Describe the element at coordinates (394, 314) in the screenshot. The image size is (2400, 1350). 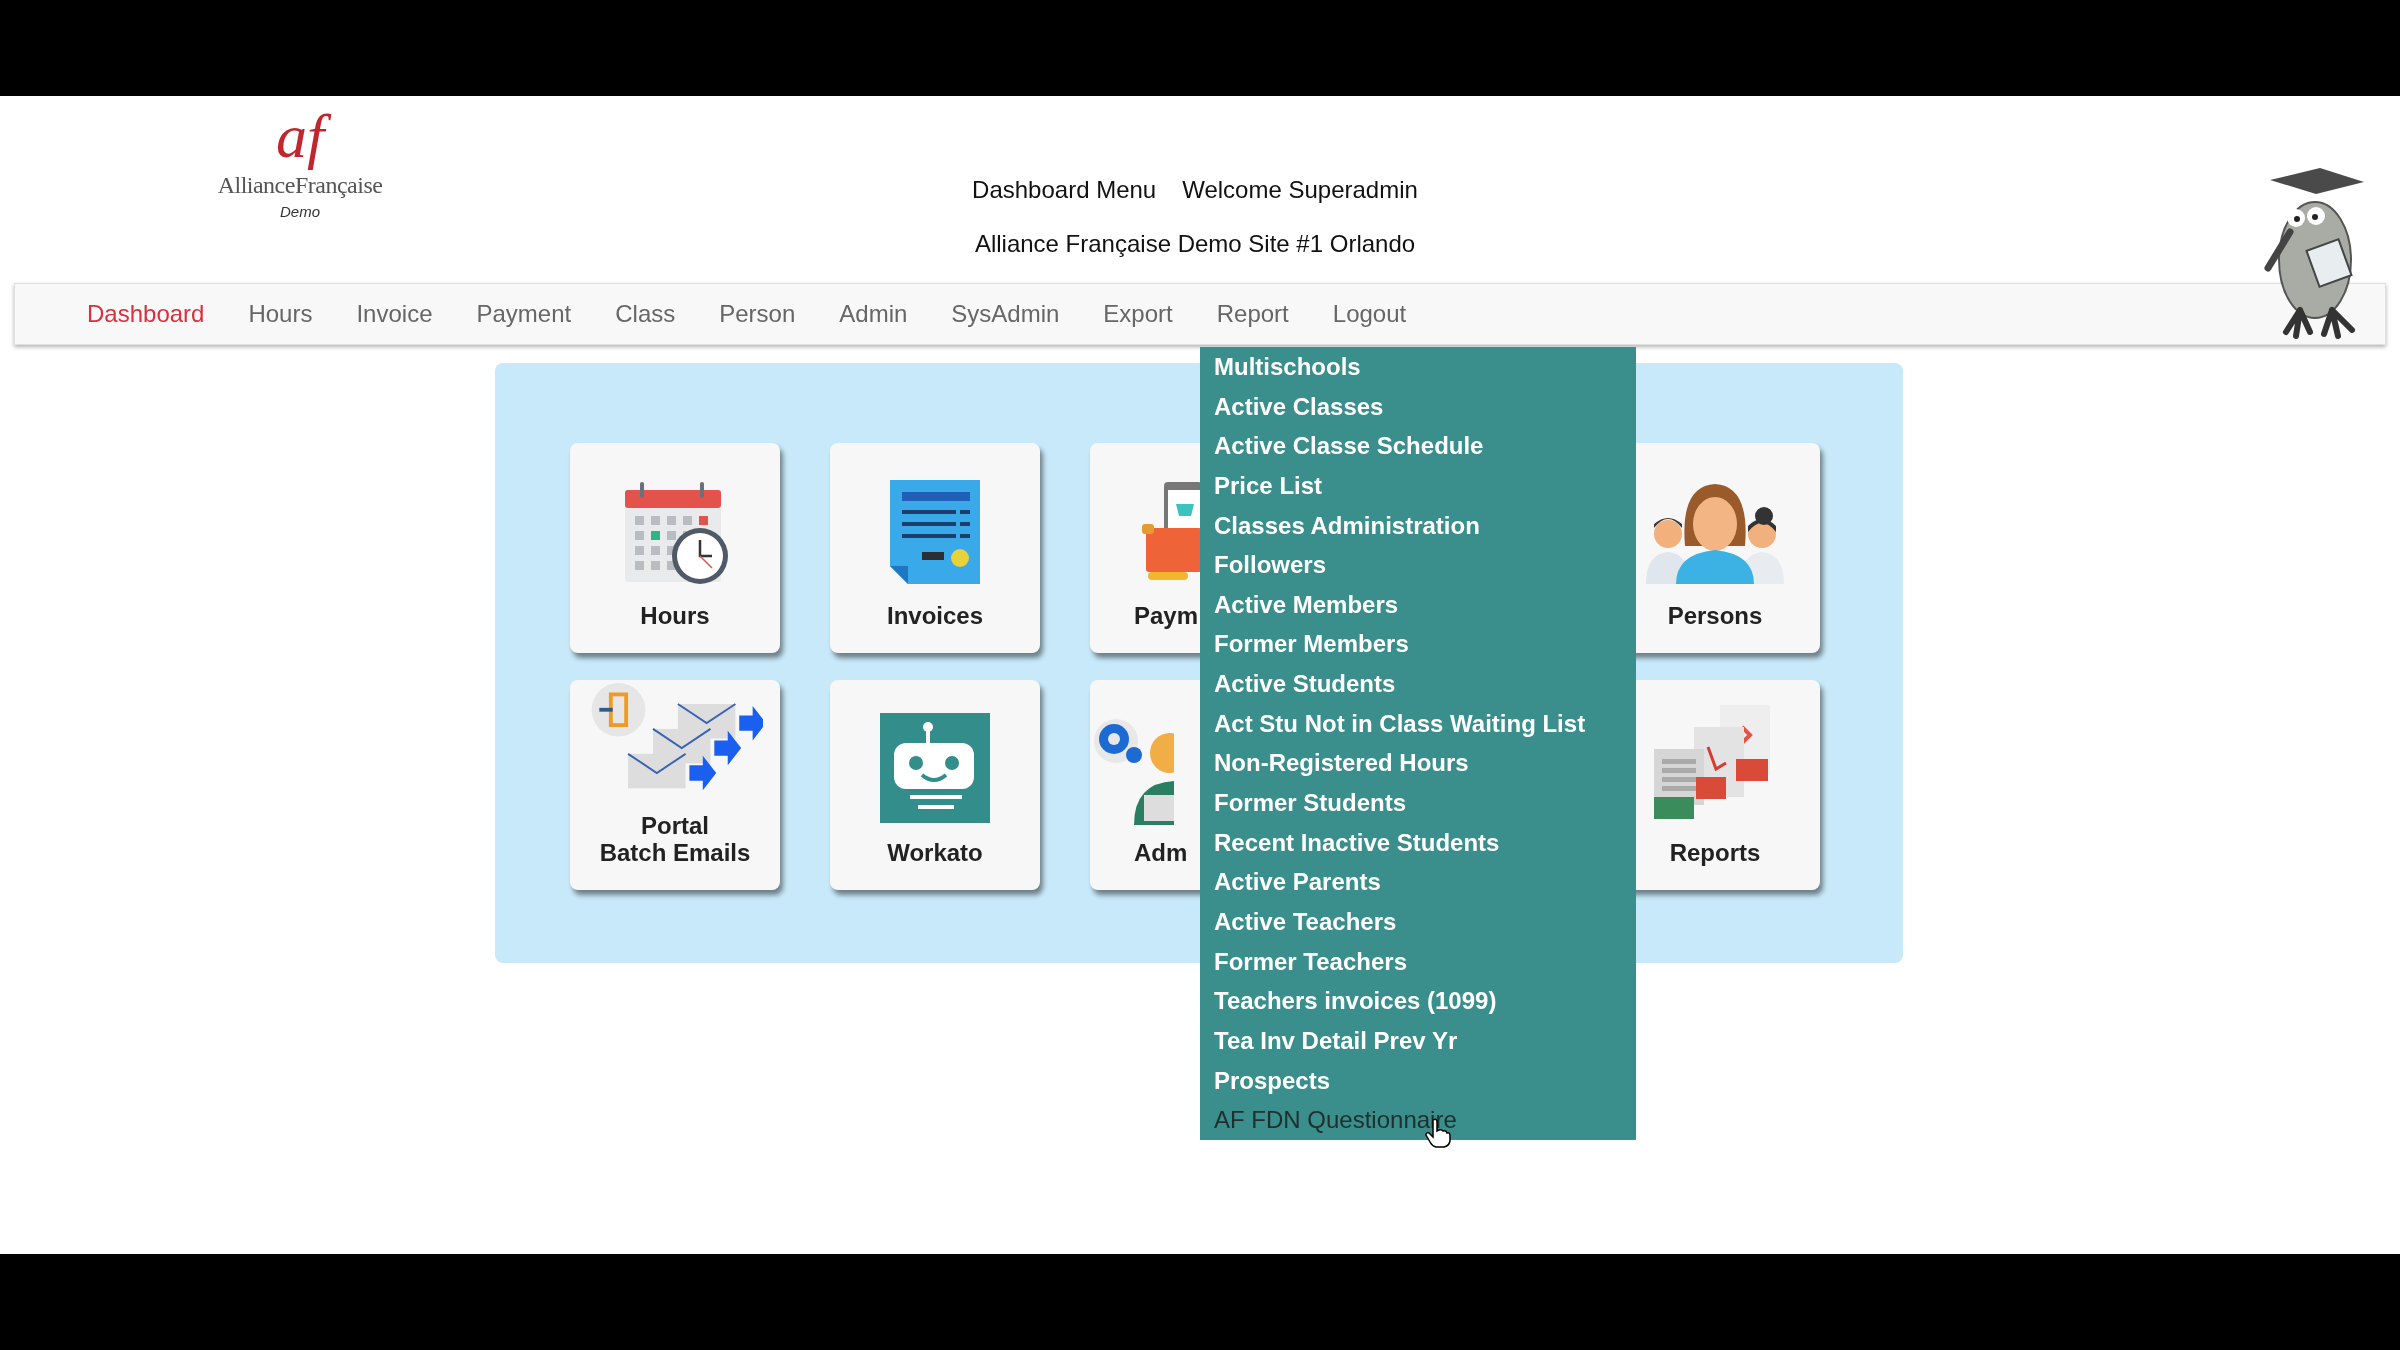
I see `nav-item: Invoice` at that location.